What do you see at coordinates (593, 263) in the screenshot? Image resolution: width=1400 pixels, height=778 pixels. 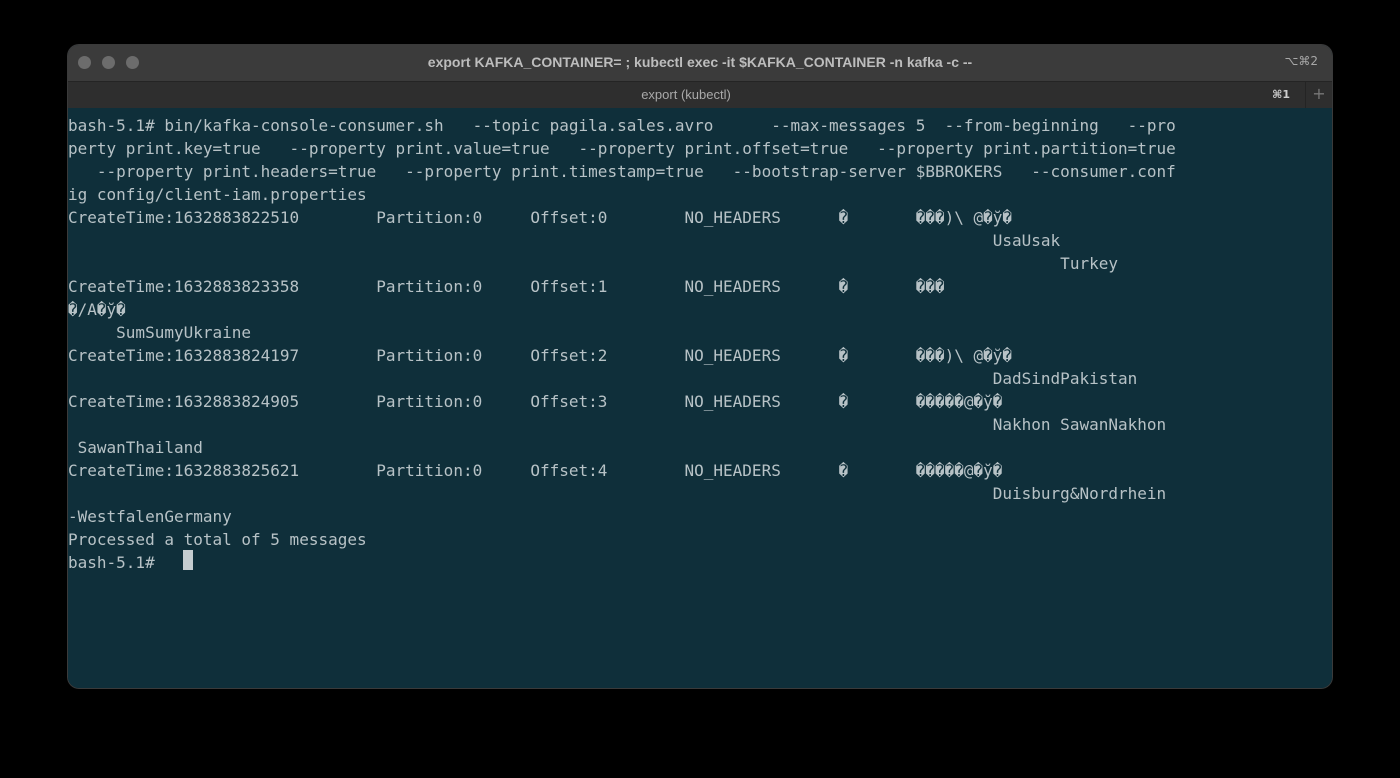 I see `terminal-line: Turkey` at bounding box center [593, 263].